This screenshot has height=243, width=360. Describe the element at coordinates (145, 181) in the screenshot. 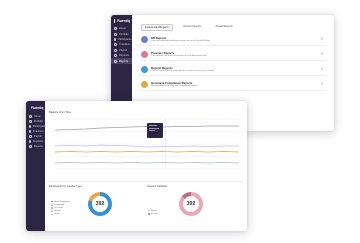

I see `section-divider` at that location.